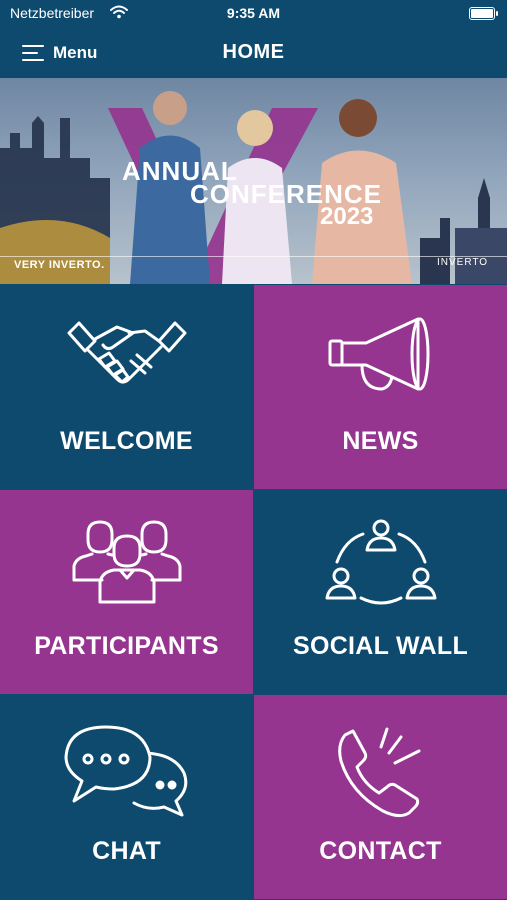  I want to click on battery-icon, so click(483, 13).